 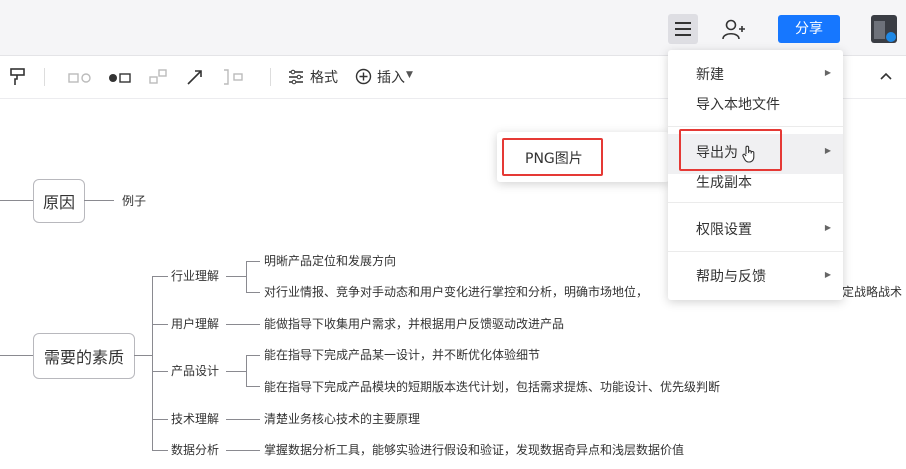 I want to click on mindmap-branch: 数据分析, so click(x=195, y=450).